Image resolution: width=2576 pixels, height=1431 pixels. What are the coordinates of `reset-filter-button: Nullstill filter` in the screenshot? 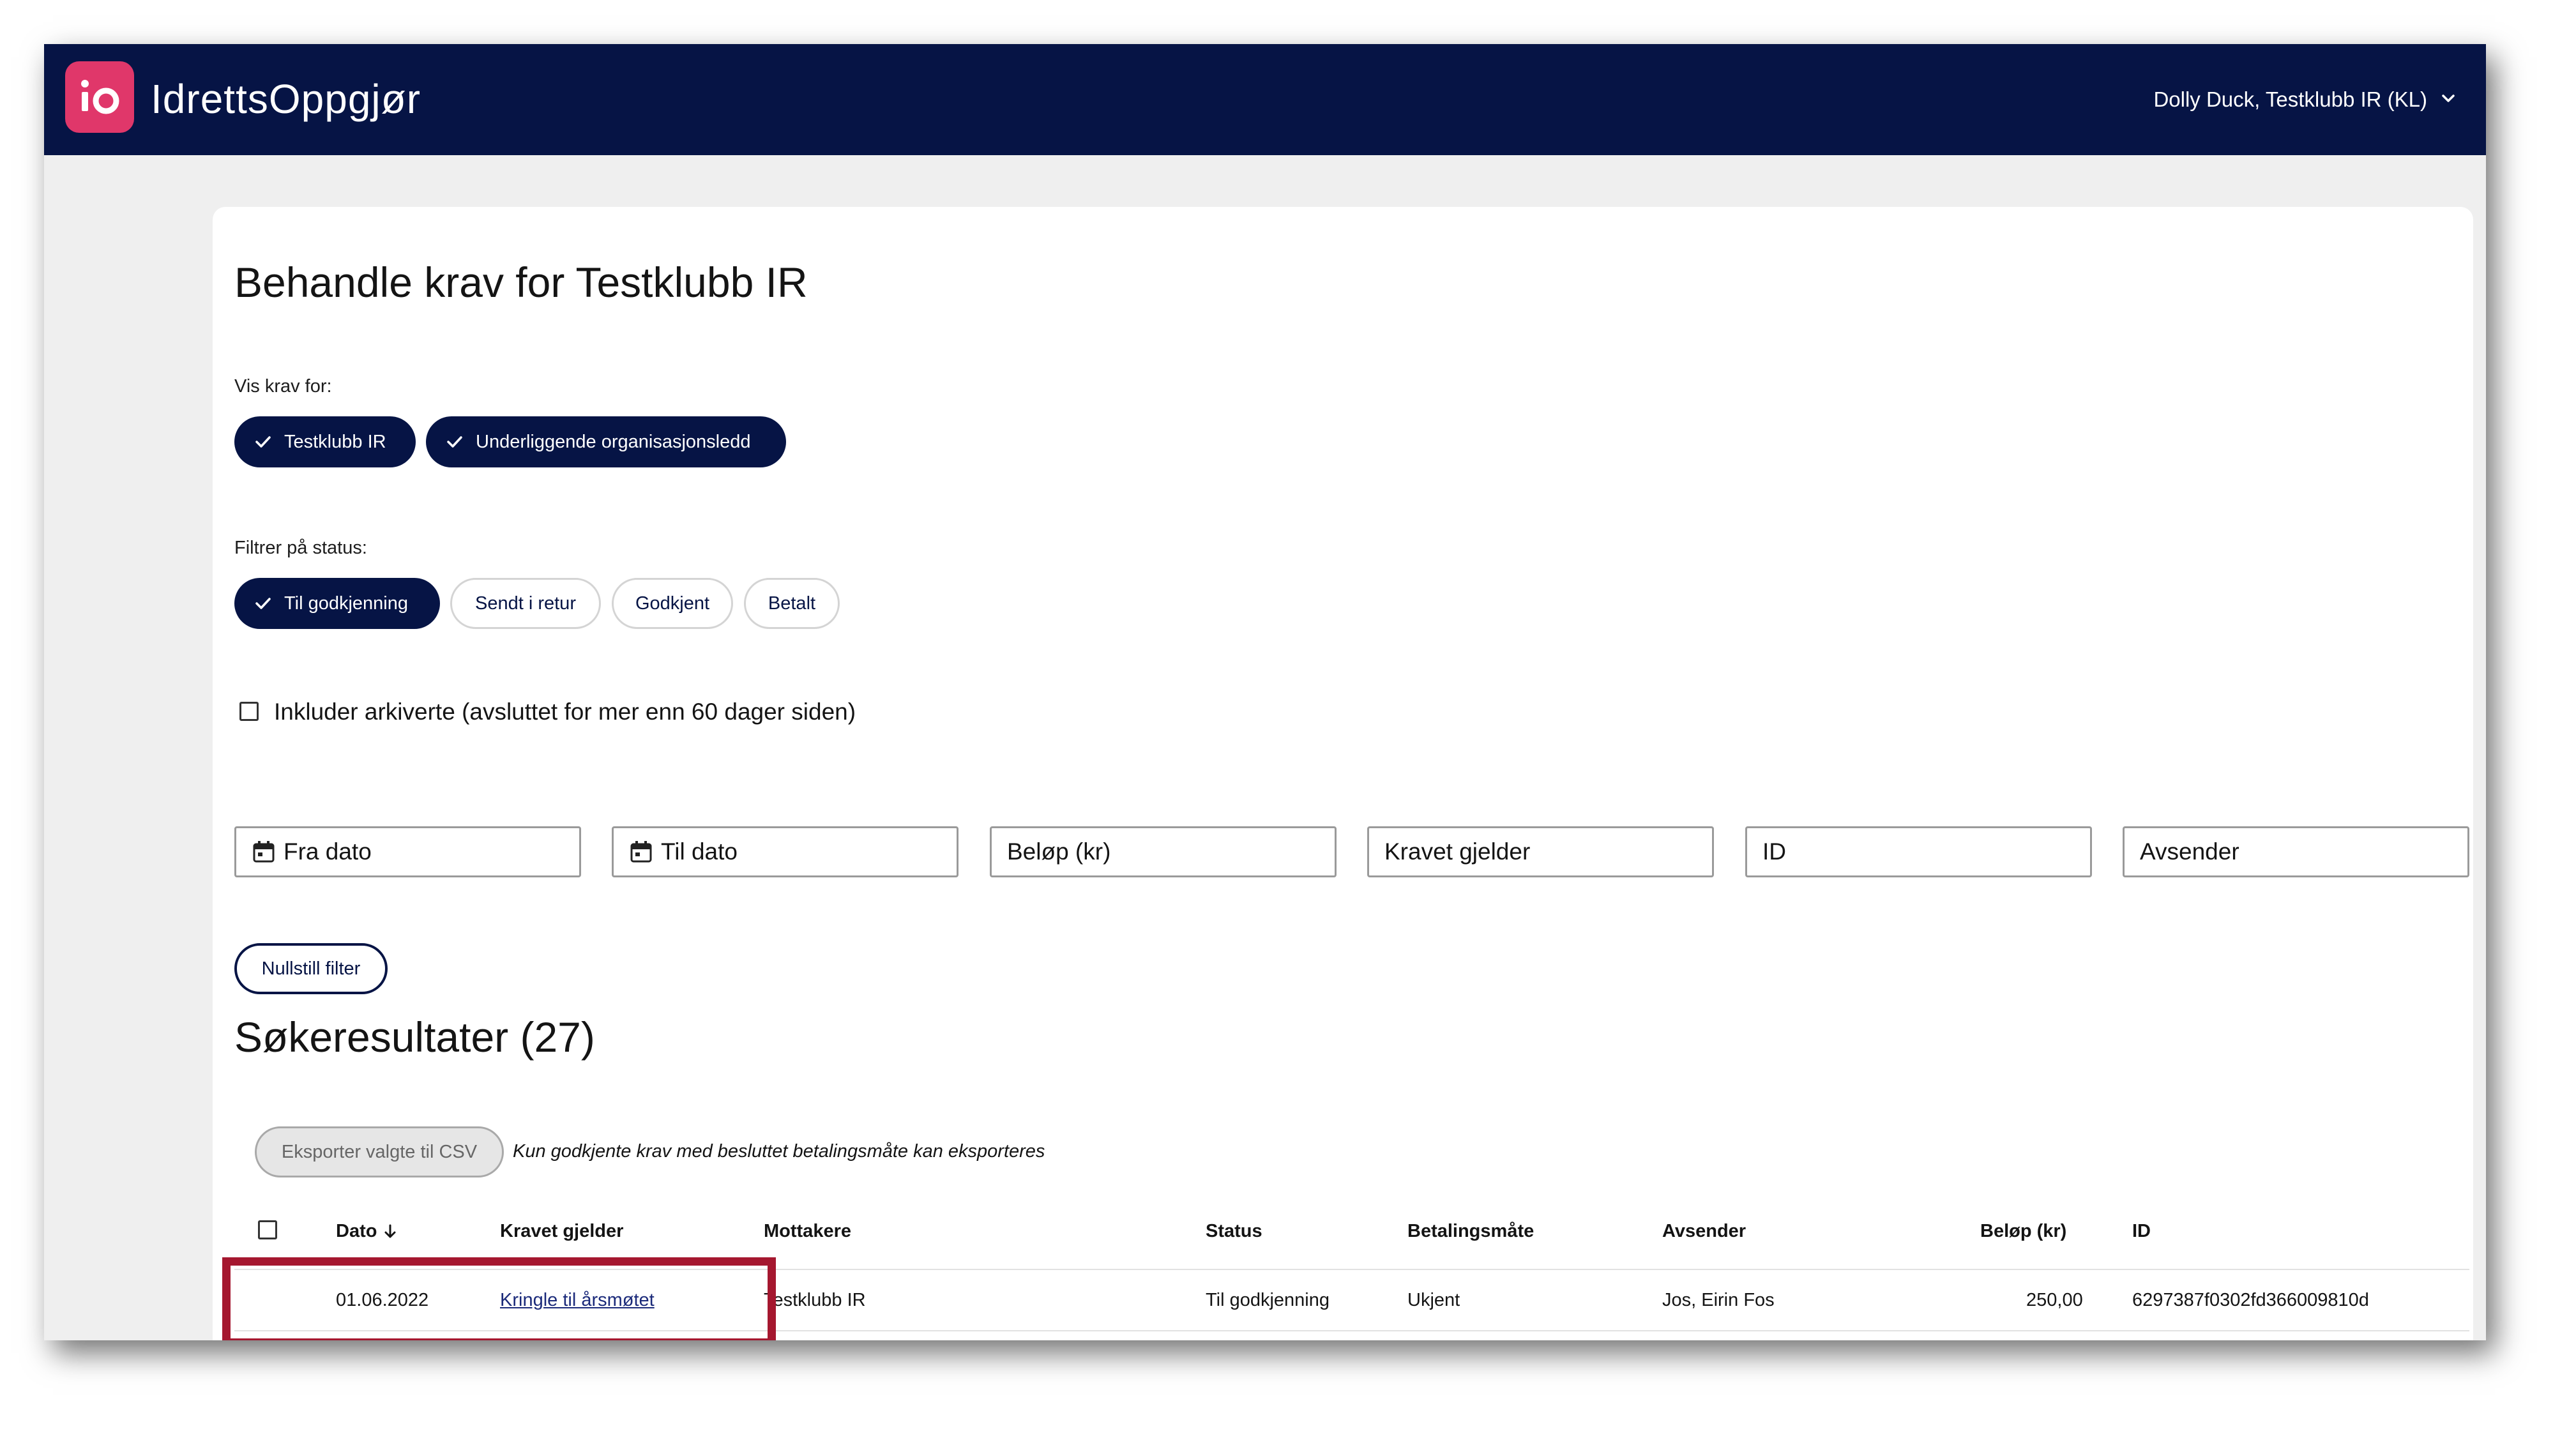 It's located at (311, 968).